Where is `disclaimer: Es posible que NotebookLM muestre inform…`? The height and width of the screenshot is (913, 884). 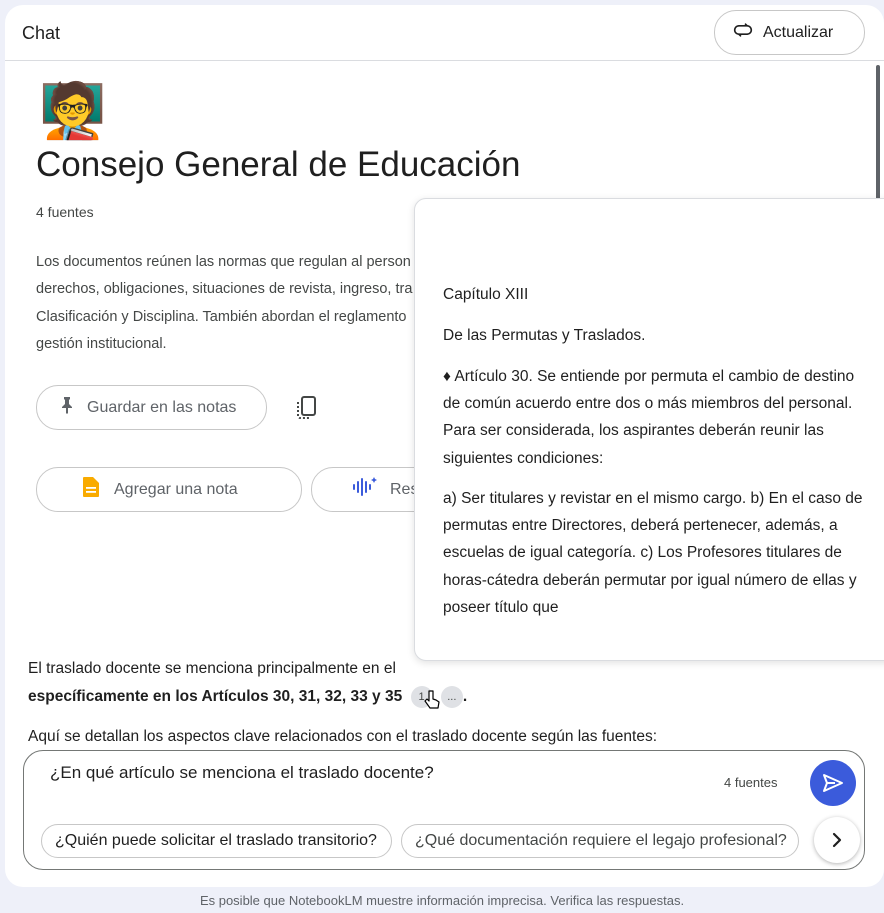 disclaimer: Es posible que NotebookLM muestre inform… is located at coordinates (442, 900).